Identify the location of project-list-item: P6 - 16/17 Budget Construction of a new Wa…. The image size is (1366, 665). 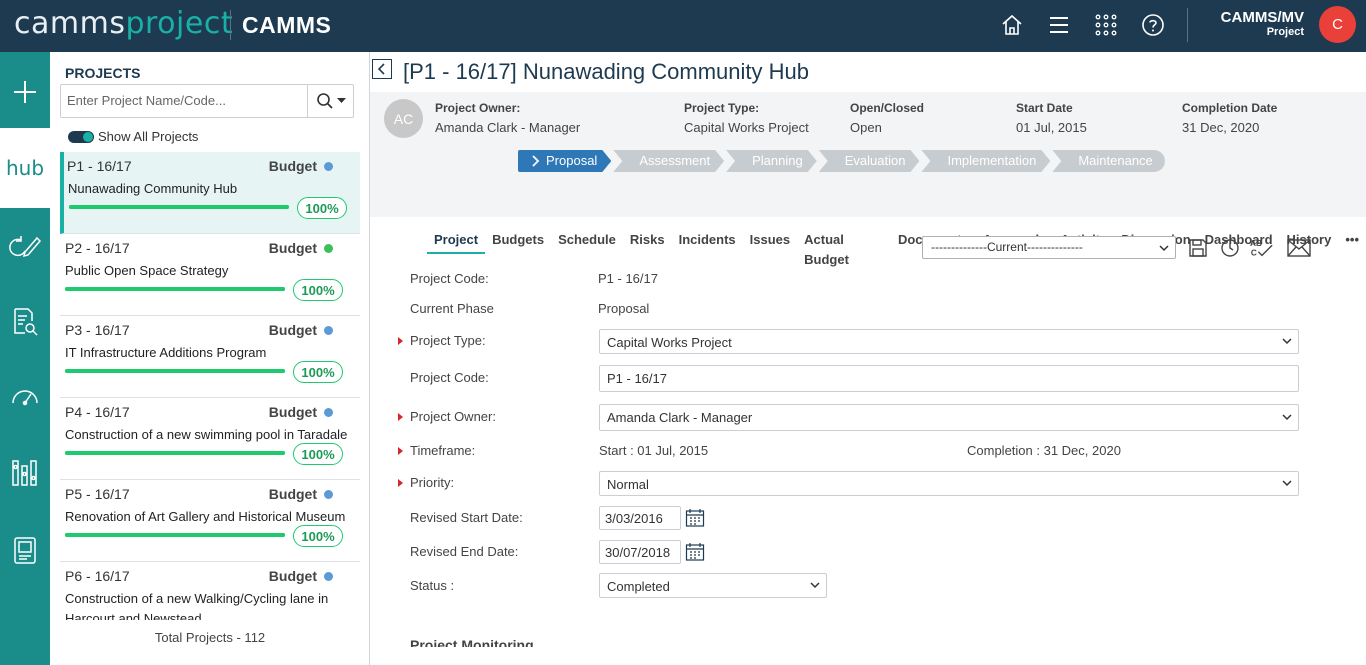
(210, 591).